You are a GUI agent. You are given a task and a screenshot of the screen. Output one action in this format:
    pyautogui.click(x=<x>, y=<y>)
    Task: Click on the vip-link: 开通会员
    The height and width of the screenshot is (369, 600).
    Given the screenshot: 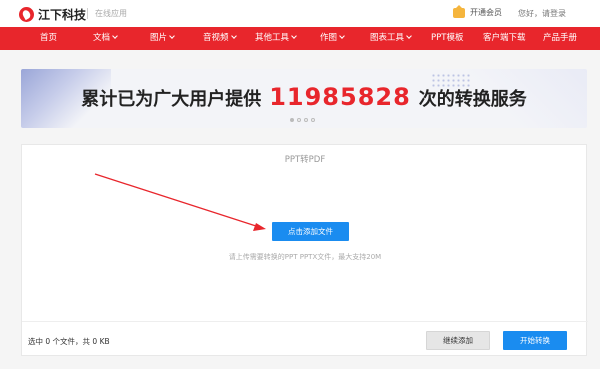 What is the action you would take?
    pyautogui.click(x=477, y=11)
    